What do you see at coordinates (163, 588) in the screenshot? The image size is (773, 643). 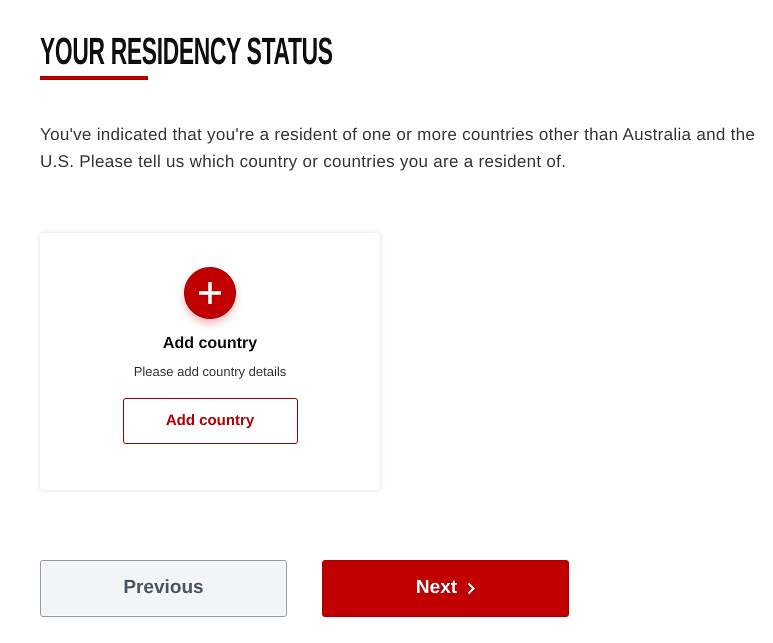 I see `previous-button: Previous` at bounding box center [163, 588].